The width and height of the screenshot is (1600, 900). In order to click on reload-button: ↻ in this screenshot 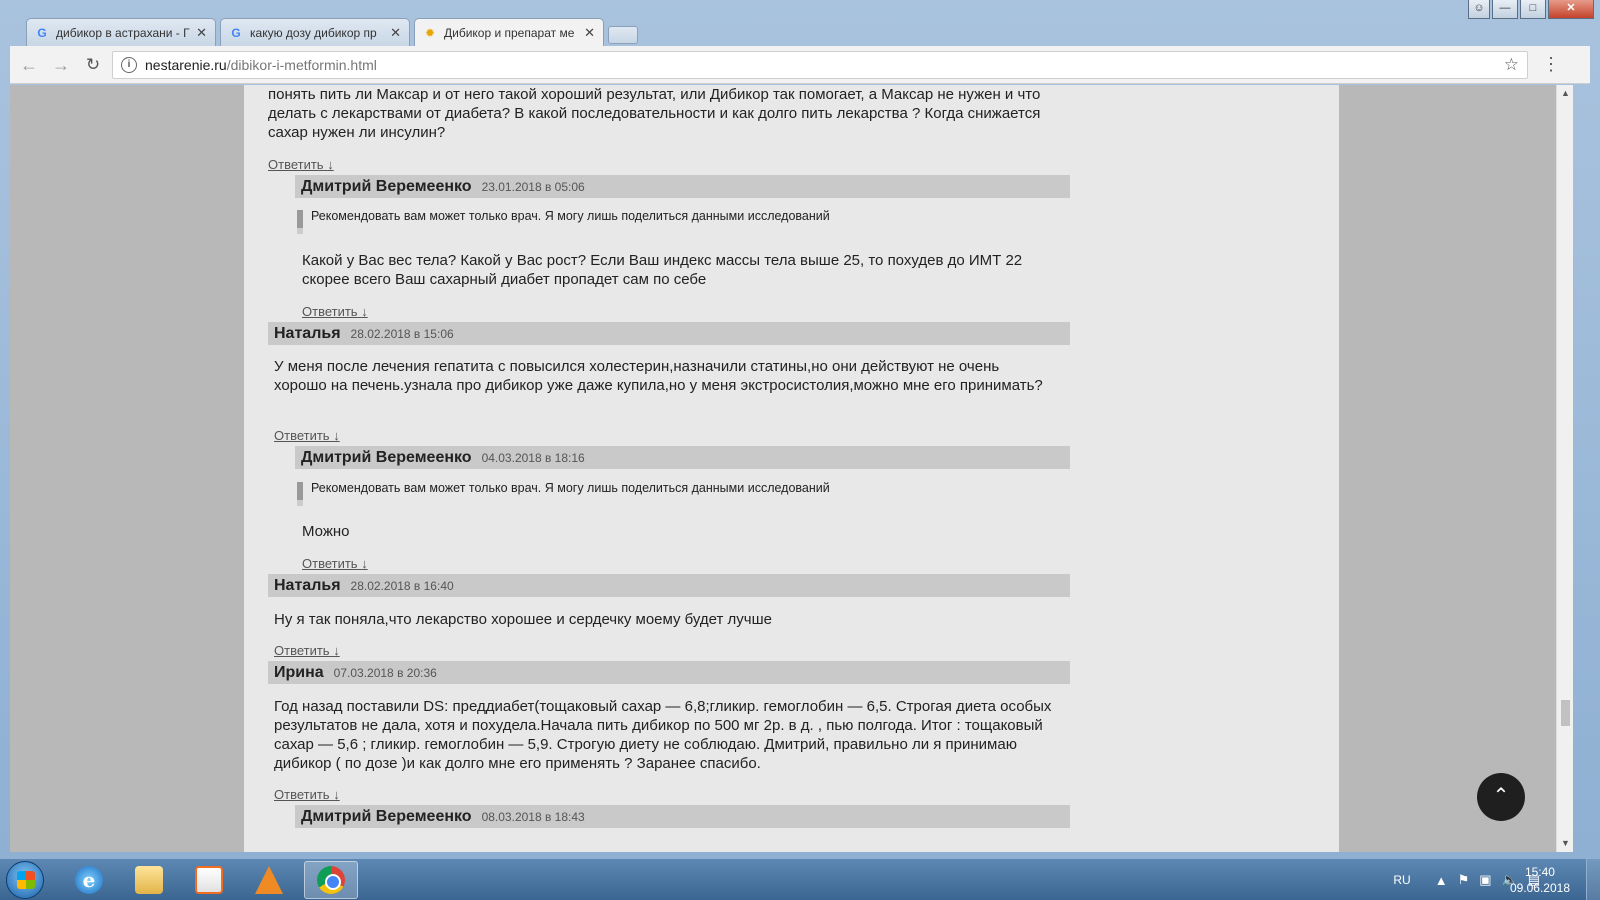, I will do `click(93, 65)`.